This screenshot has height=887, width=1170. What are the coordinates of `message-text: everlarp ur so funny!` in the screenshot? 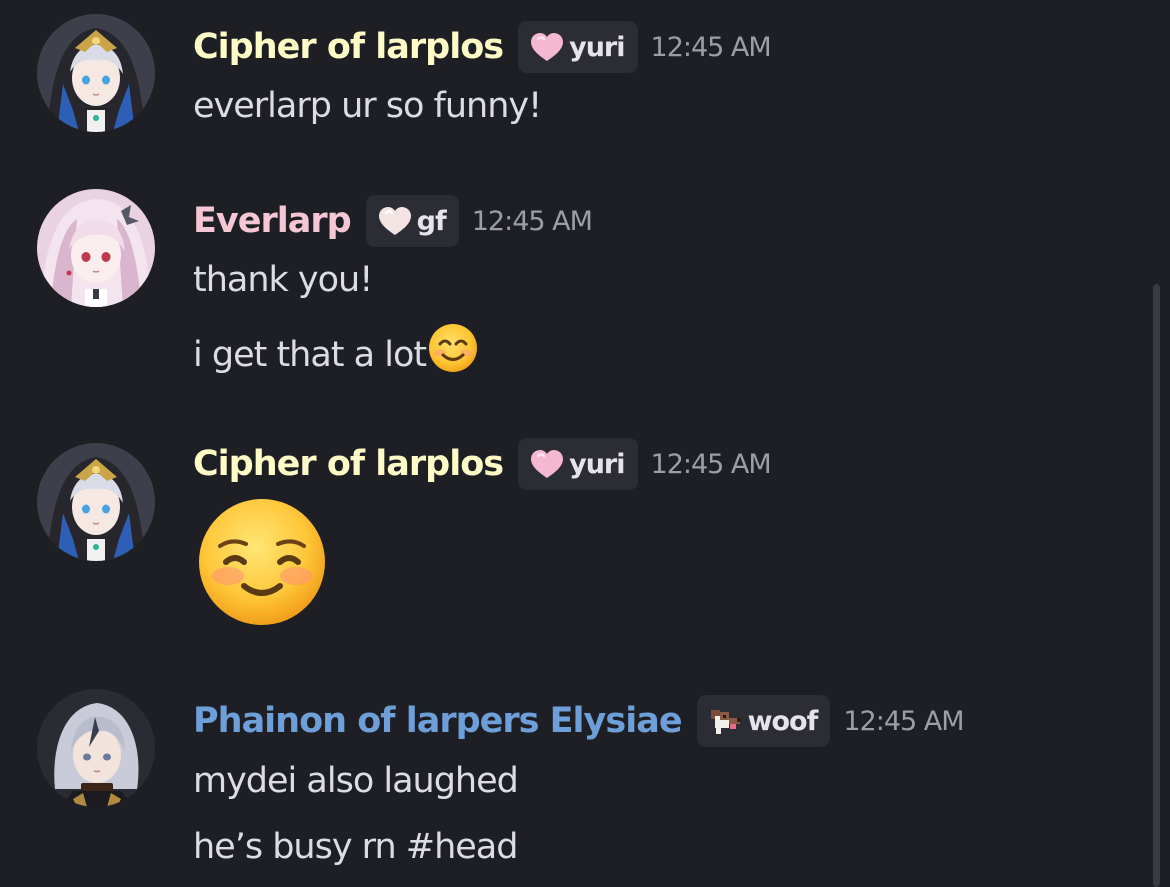 It's located at (367, 106).